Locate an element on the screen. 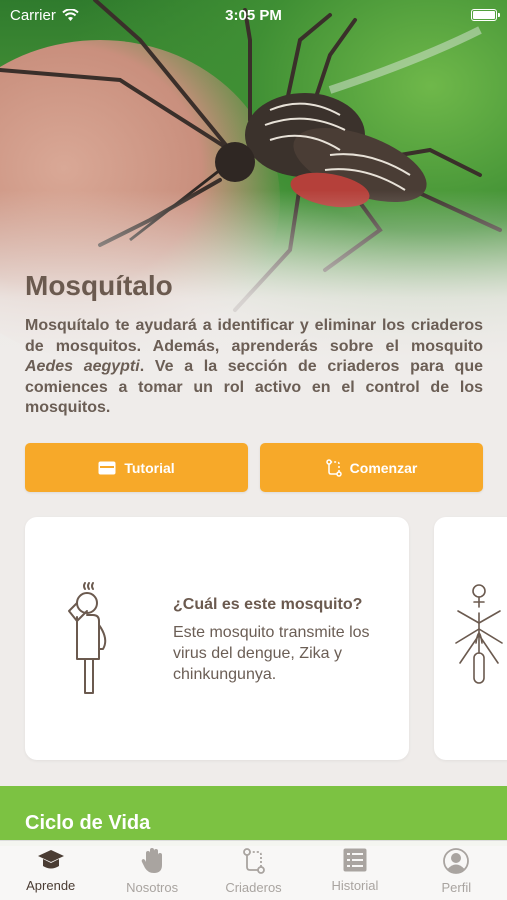  tab-label: Historial is located at coordinates (355, 885).